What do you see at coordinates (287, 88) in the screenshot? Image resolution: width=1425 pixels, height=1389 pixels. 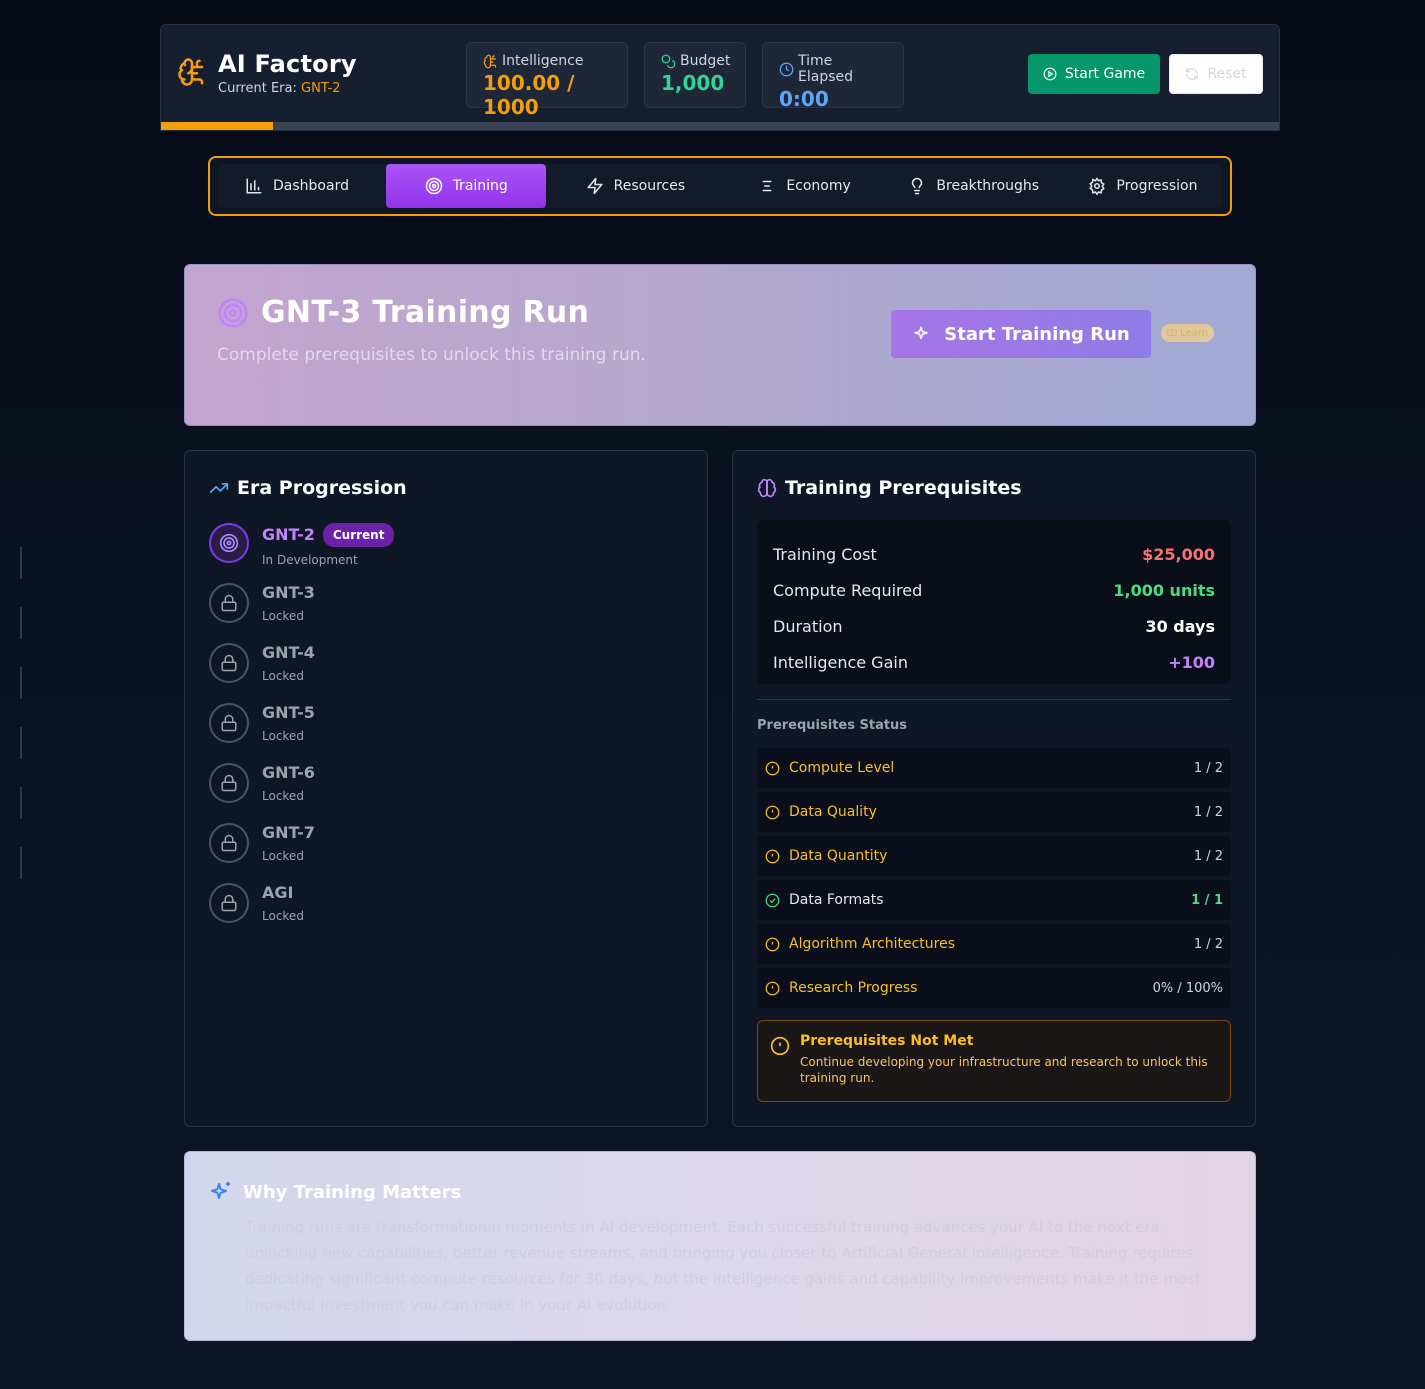 I see `current-era: Current Era: GNT-2` at bounding box center [287, 88].